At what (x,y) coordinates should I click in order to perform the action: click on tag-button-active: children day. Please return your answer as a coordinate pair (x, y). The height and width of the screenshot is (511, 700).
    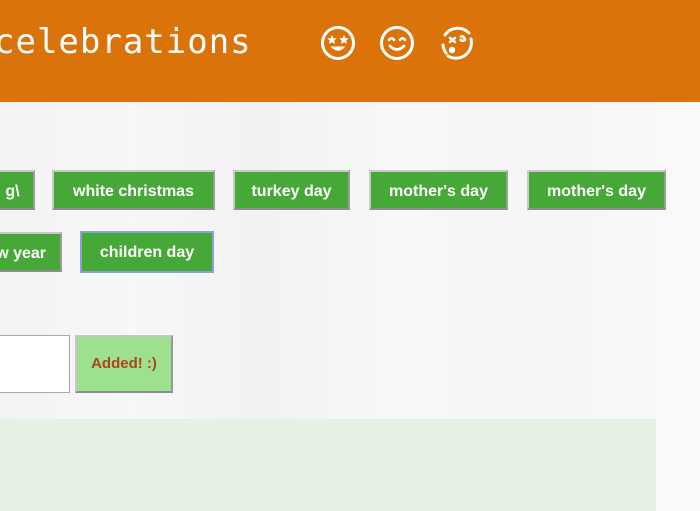
    Looking at the image, I should click on (147, 252).